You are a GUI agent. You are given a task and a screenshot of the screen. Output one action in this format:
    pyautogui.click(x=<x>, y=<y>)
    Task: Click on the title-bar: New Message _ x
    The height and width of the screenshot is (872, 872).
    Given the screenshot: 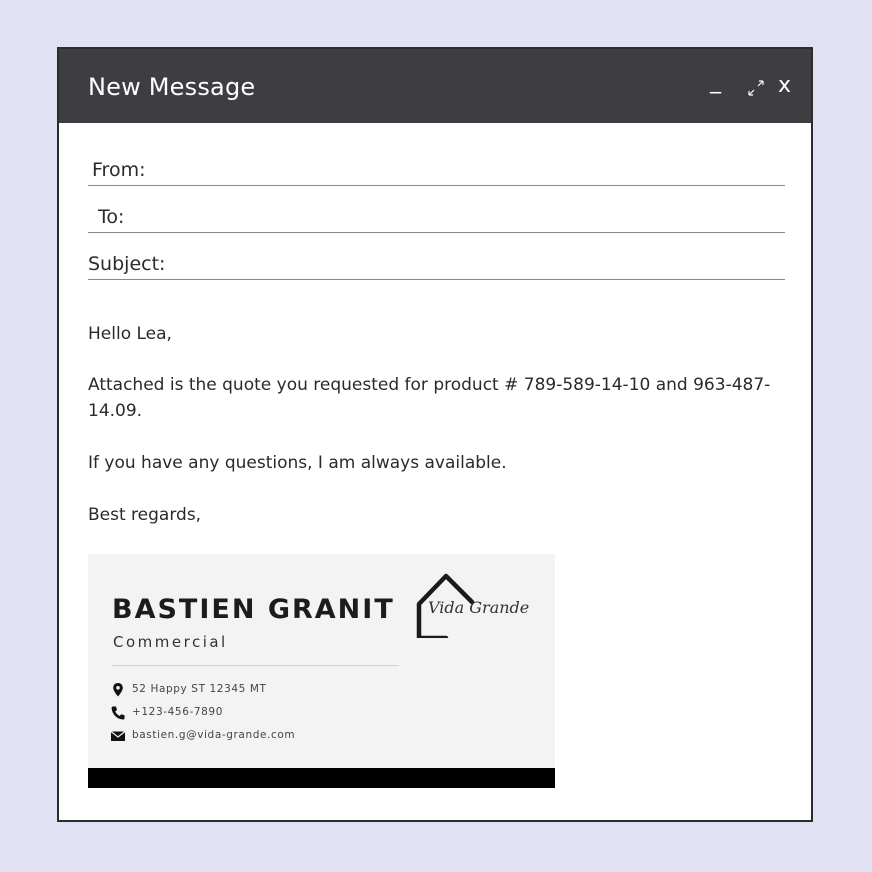 What is the action you would take?
    pyautogui.click(x=435, y=86)
    